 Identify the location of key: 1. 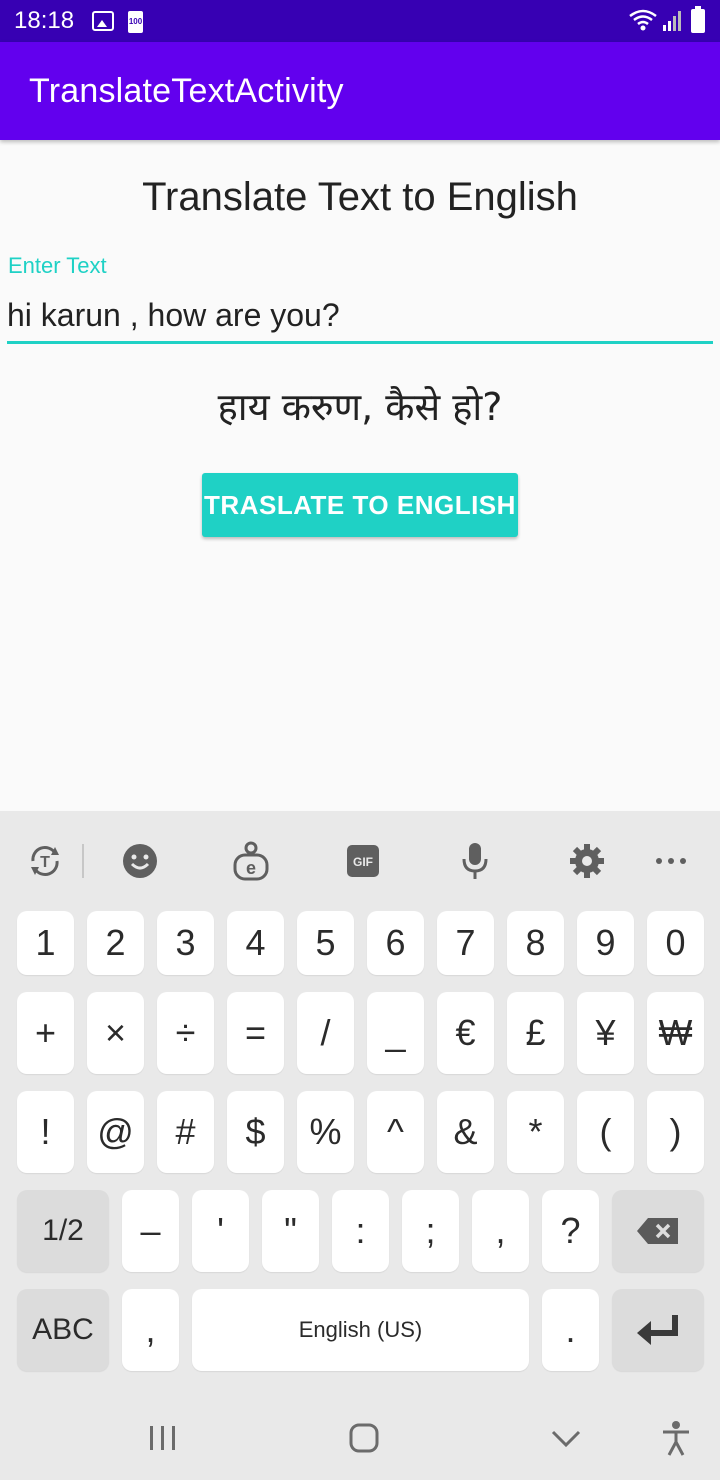
(45, 943).